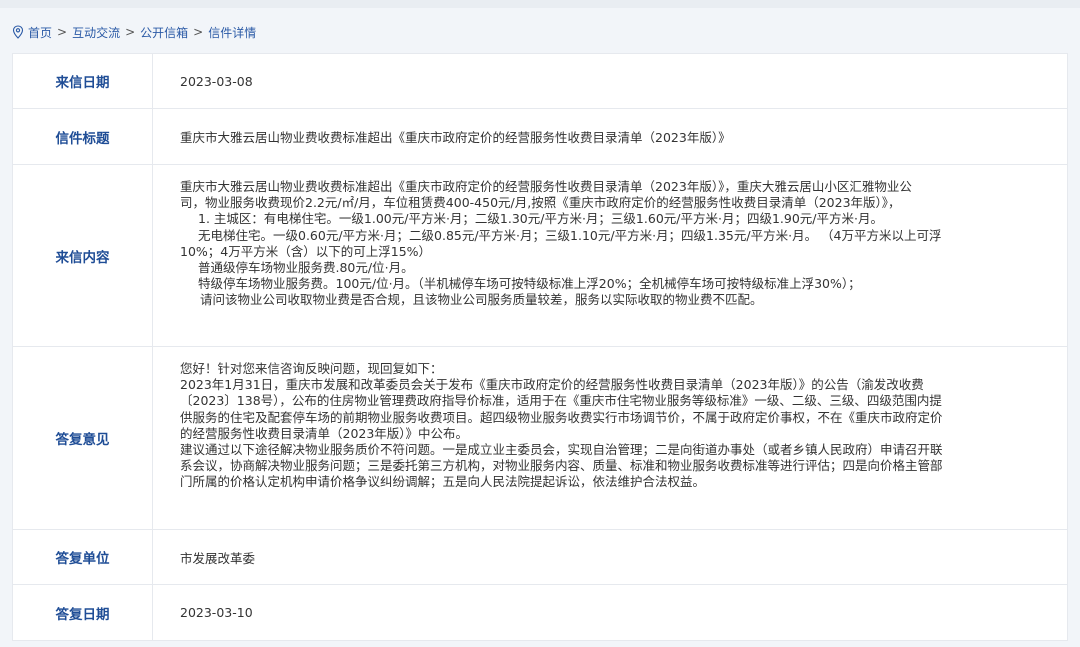  Describe the element at coordinates (18, 32) in the screenshot. I see `location-pin-icon` at that location.